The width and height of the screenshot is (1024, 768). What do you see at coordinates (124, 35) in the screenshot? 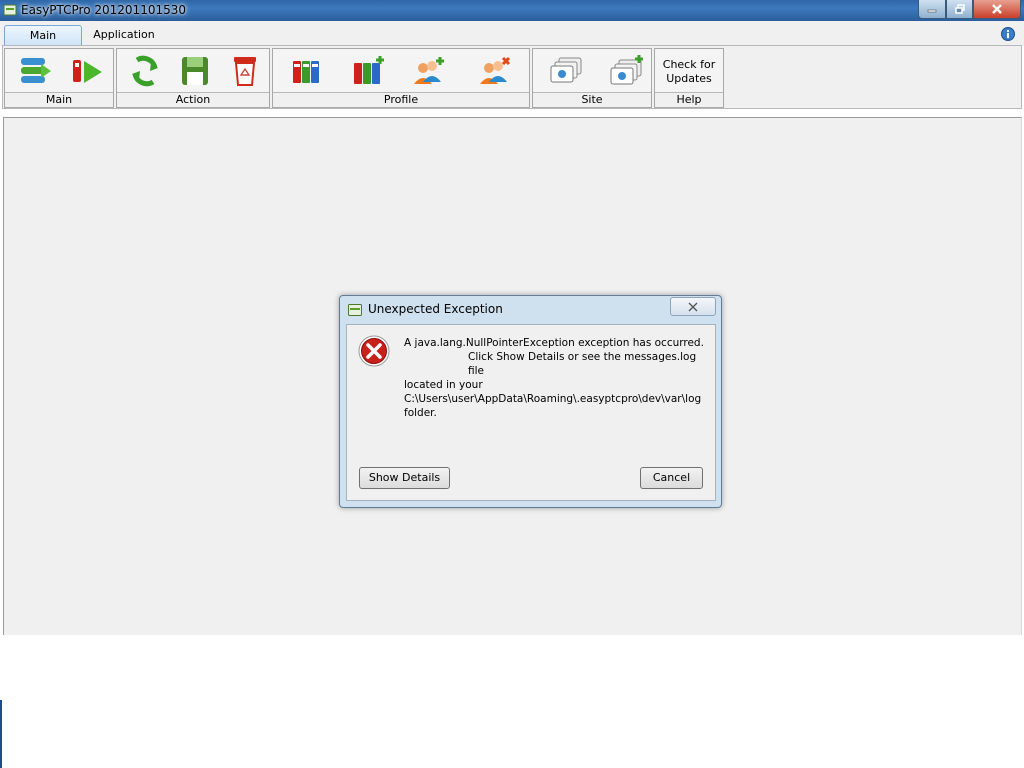
I see `tab-application: Application` at bounding box center [124, 35].